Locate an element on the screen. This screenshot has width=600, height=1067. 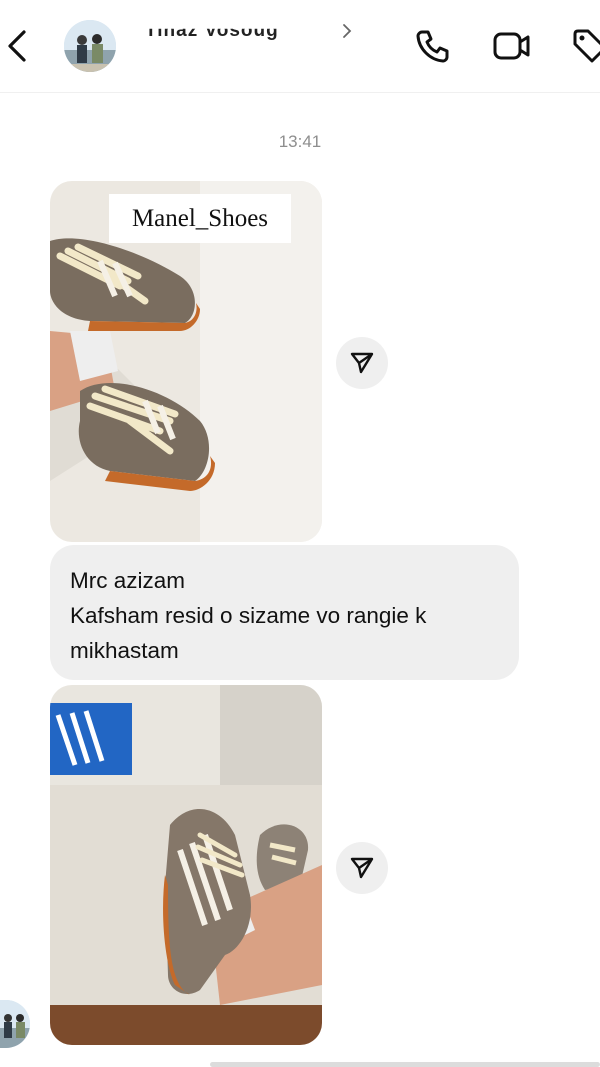
chat-header: Tinaz Vosoug is located at coordinates (300, 46).